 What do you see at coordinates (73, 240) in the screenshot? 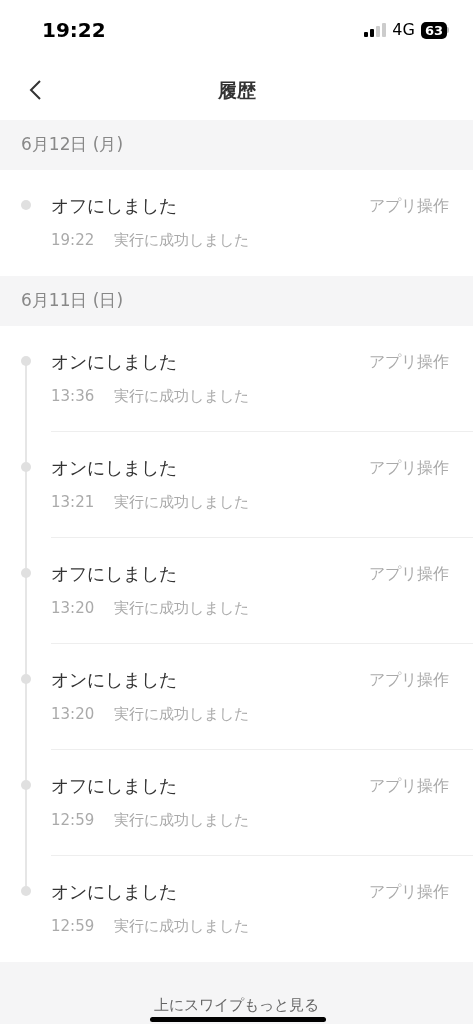
I see `entry-time: 19:22` at bounding box center [73, 240].